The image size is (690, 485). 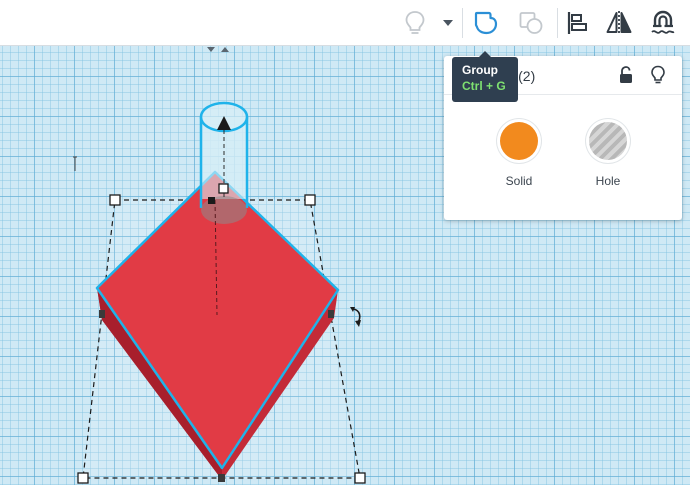 I want to click on tooltip-shortcut: Ctrl + G, so click(x=484, y=86).